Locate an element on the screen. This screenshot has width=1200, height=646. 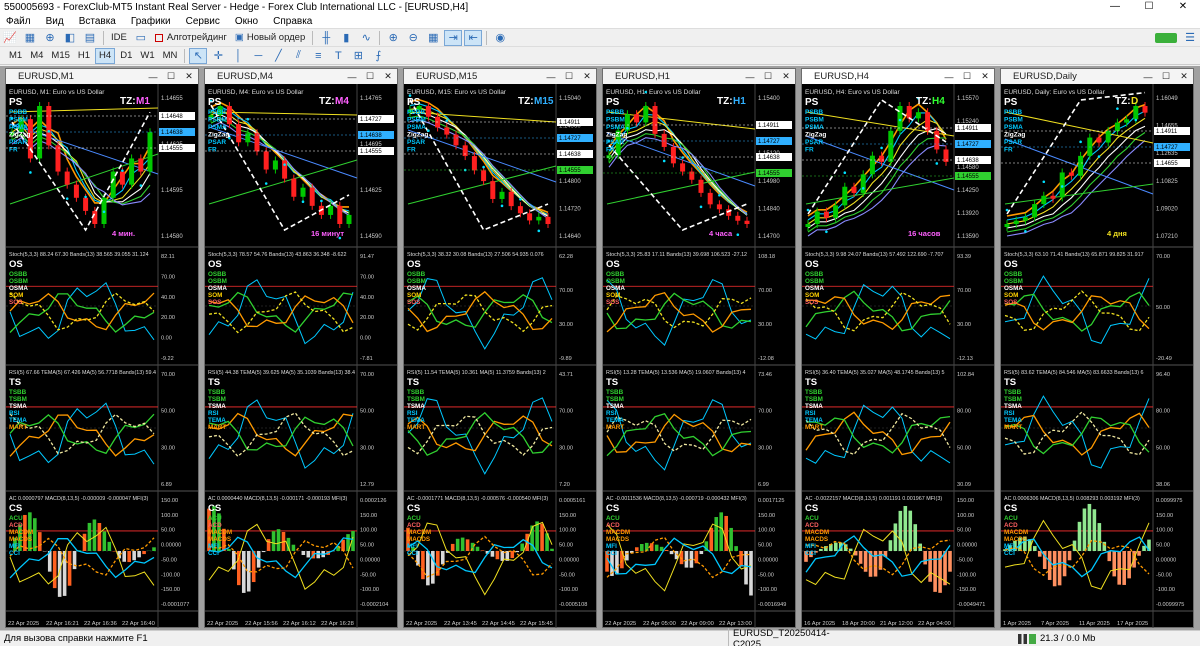
chart-window-header: EURUSD,Daily — ☐ ✕ is located at coordinates (1097, 76).